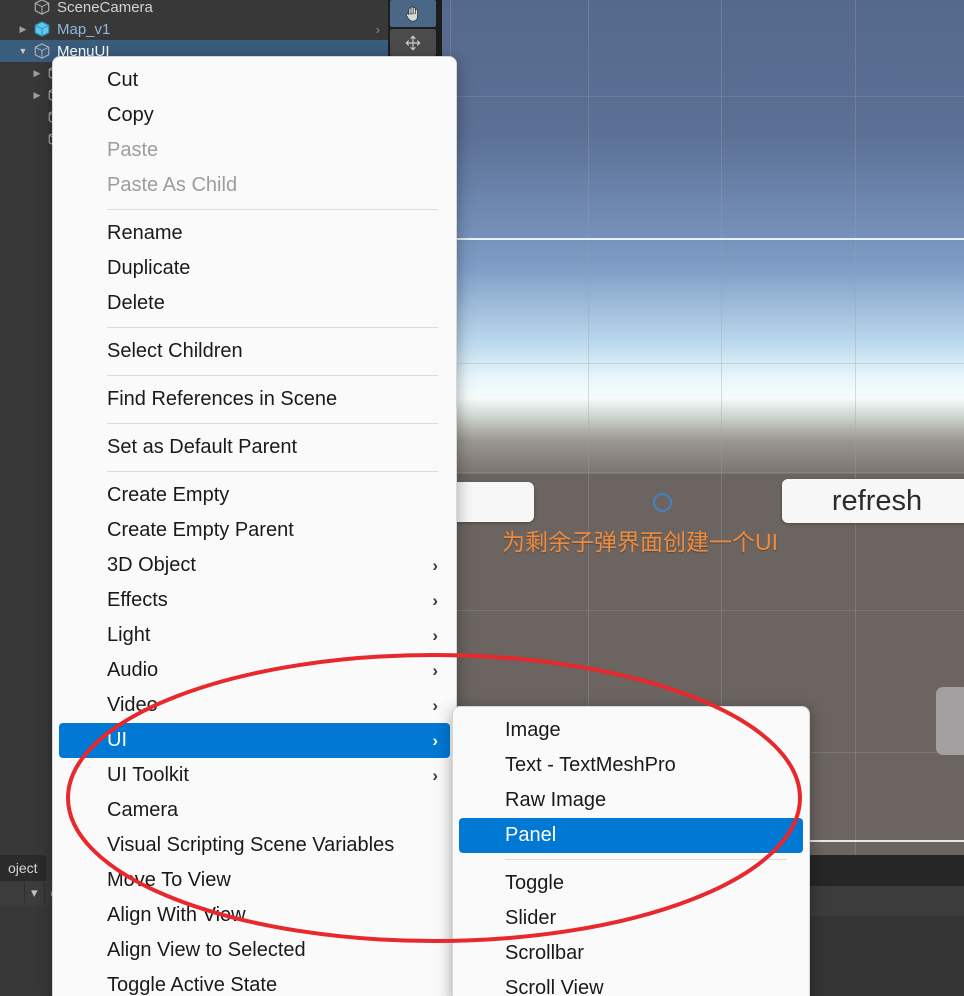 The image size is (964, 996). What do you see at coordinates (130, 115) in the screenshot?
I see `menu-item-label: Copy` at bounding box center [130, 115].